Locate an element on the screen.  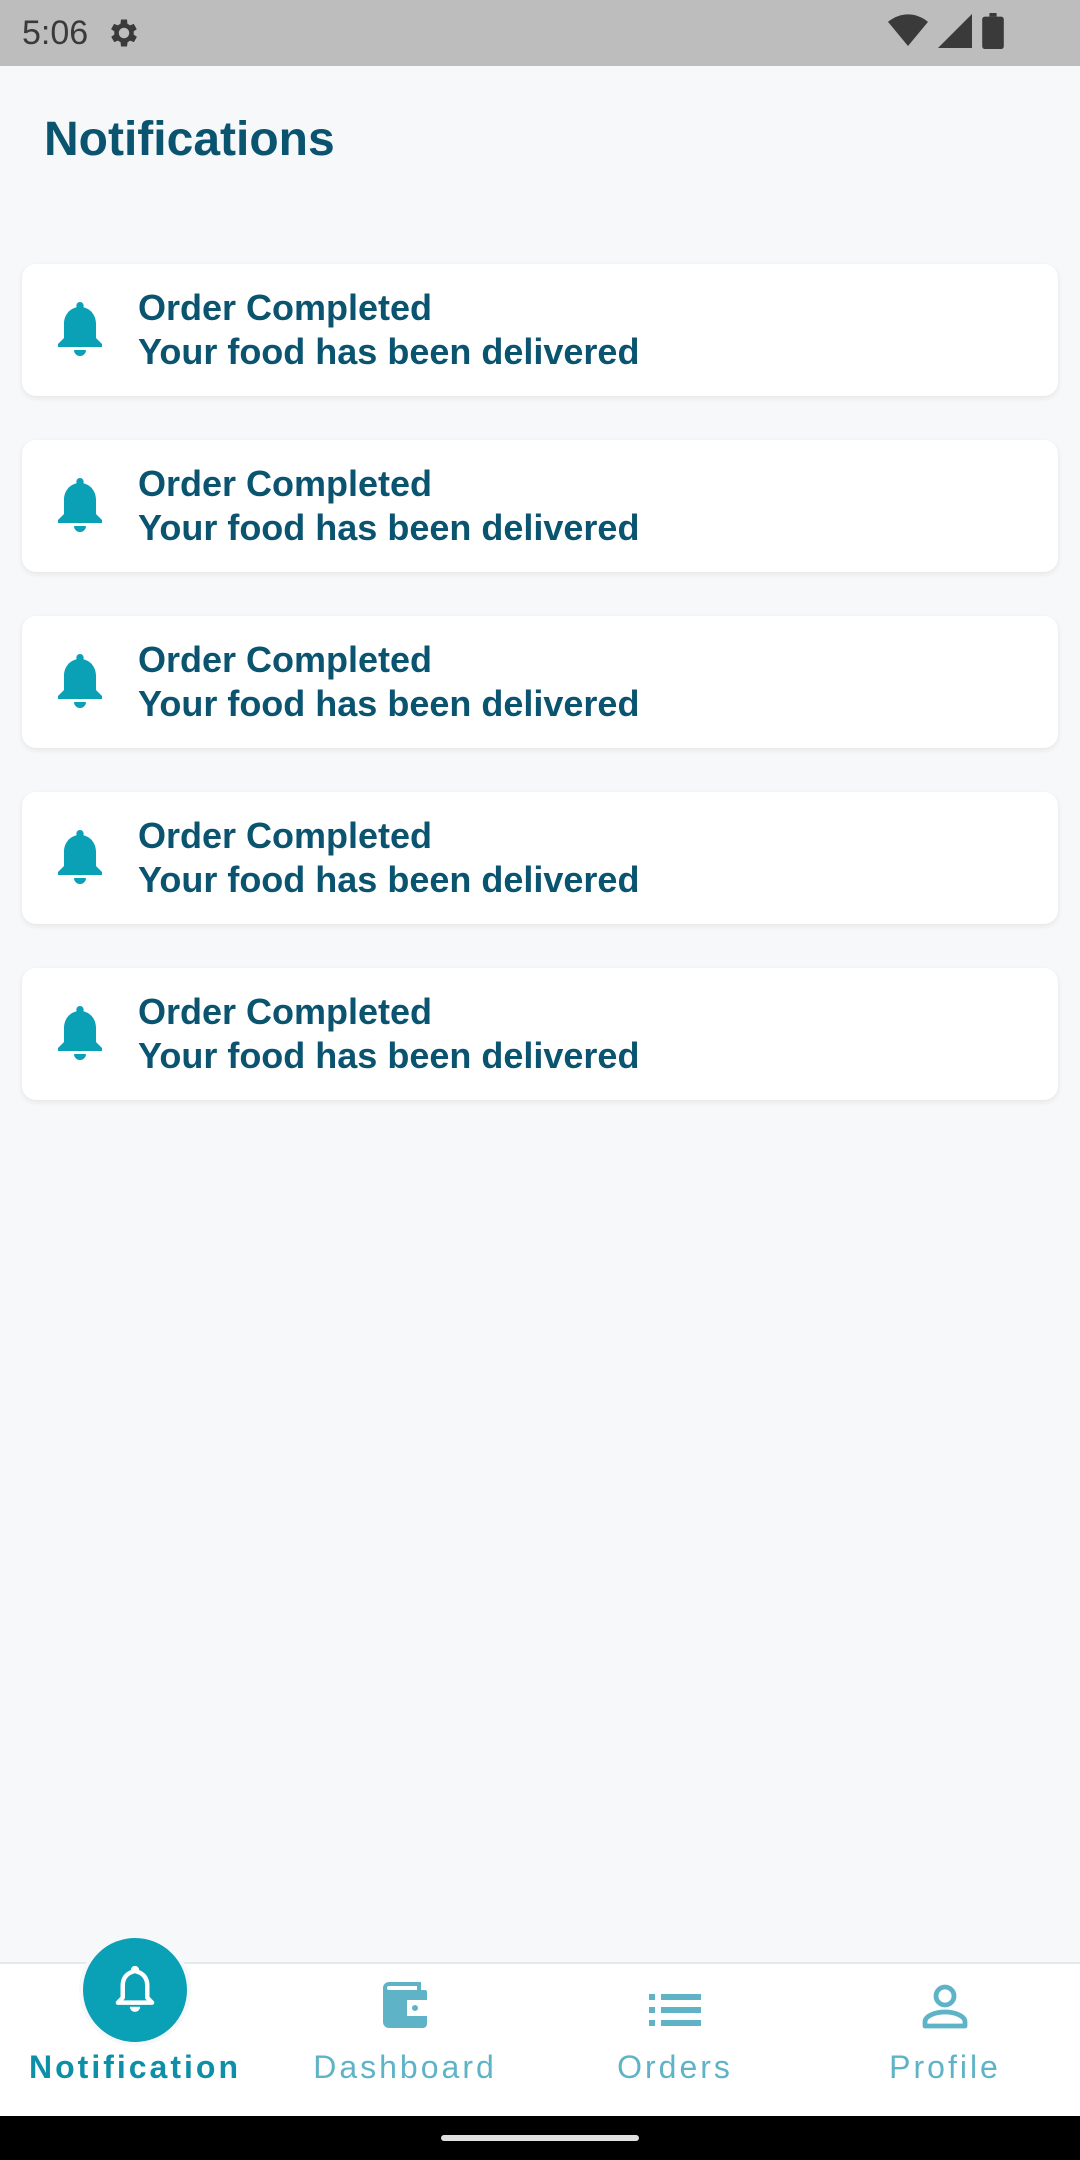
status-bar: 5:06 is located at coordinates (540, 33).